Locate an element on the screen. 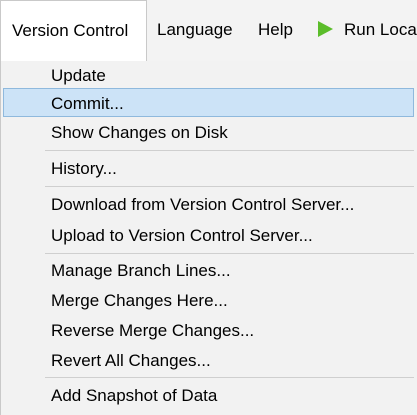 The image size is (417, 415). menu-bar: Version Control Language Help Run Loca is located at coordinates (208, 31).